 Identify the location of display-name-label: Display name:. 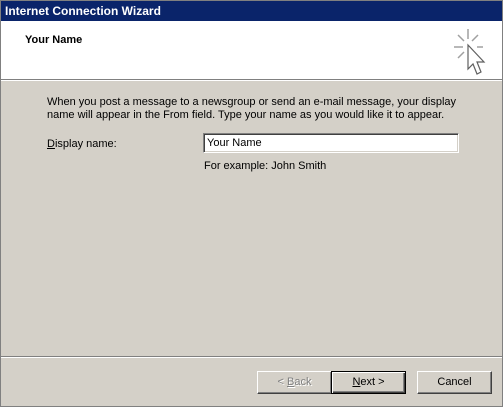
(82, 144).